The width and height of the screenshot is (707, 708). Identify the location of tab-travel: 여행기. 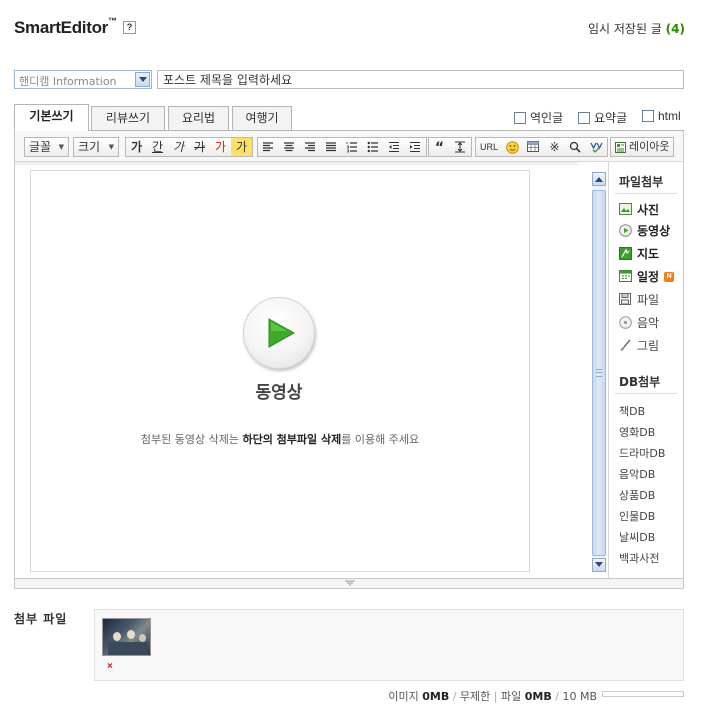
(262, 118).